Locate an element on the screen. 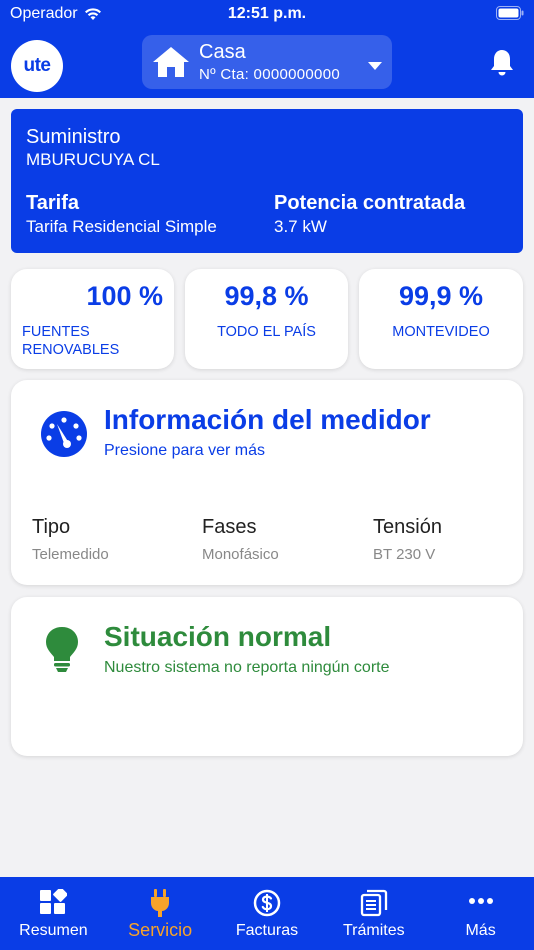 Image resolution: width=534 pixels, height=950 pixels. supply-name: MBURUCUYA CL is located at coordinates (93, 159).